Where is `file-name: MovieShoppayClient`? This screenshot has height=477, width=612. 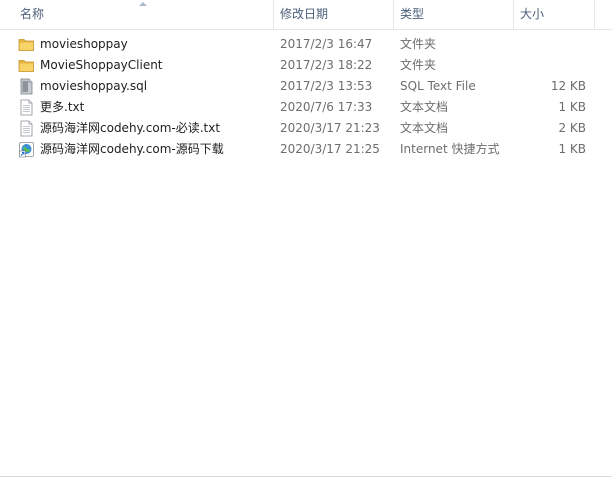 file-name: MovieShoppayClient is located at coordinates (101, 65).